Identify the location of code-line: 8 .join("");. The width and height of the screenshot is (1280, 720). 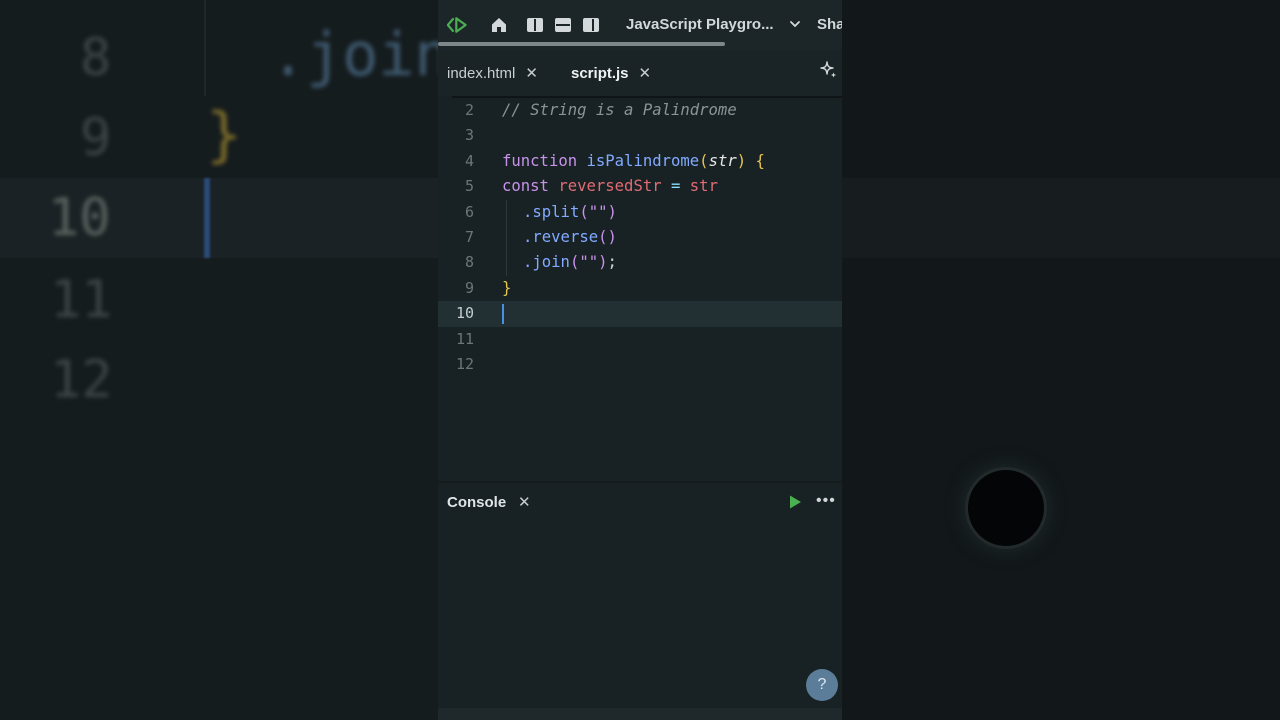
(640, 262).